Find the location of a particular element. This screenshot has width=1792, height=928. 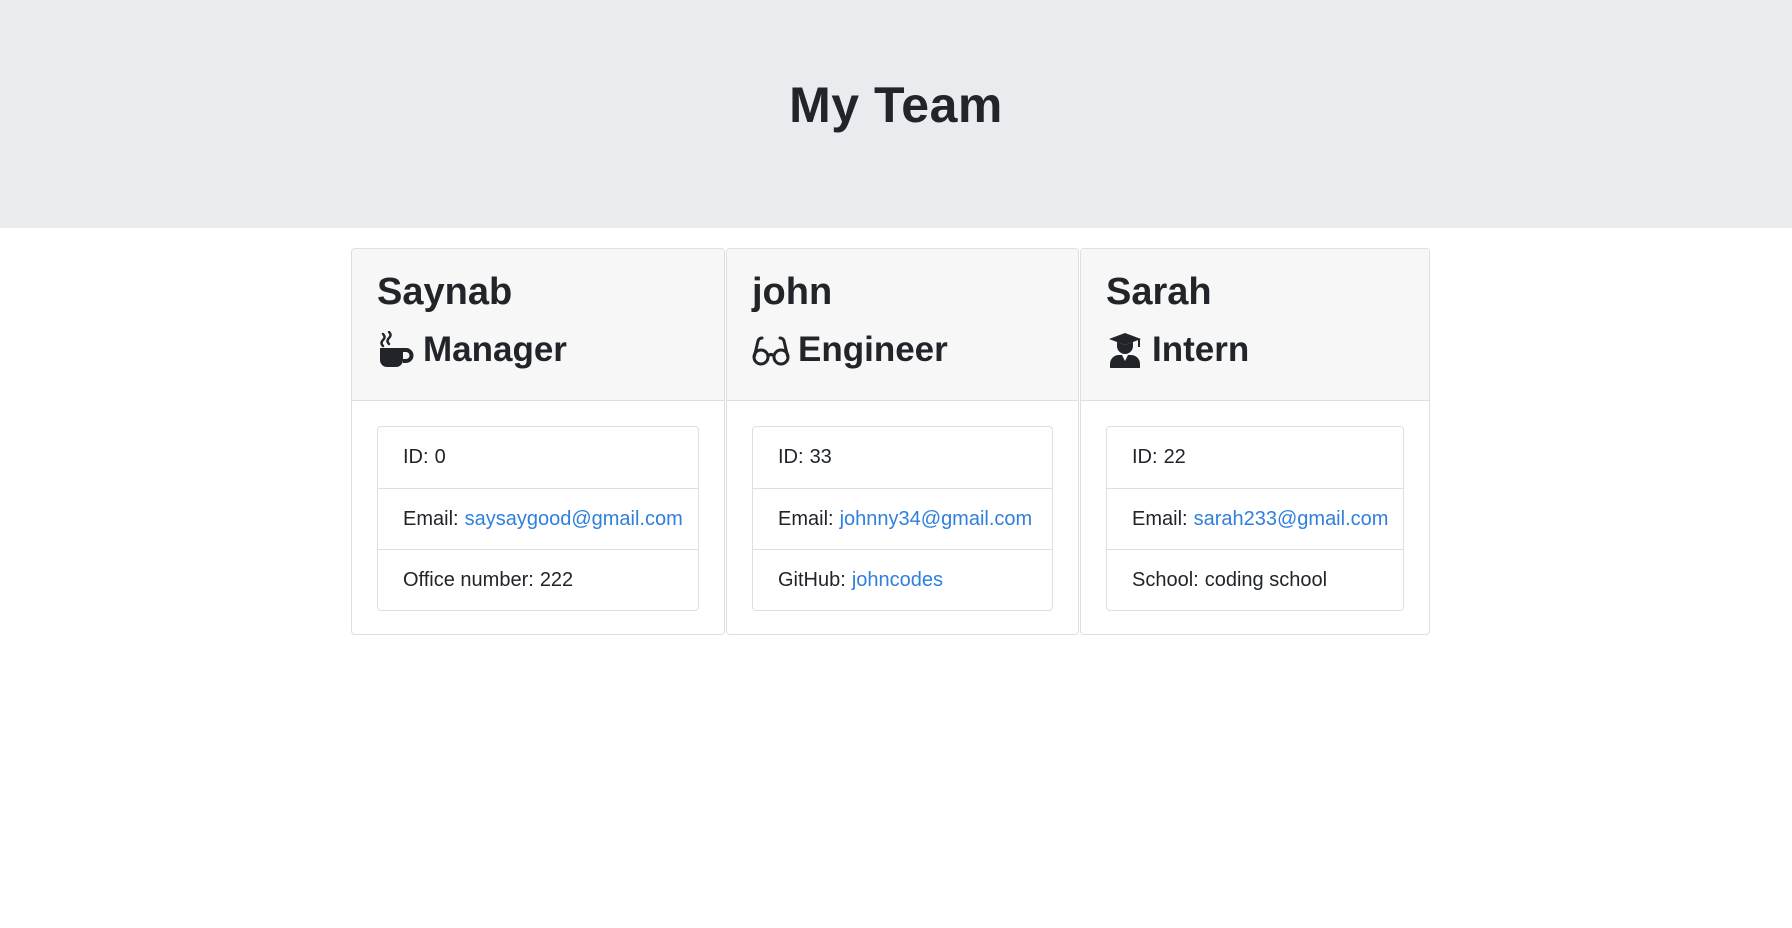

employee-id: ID: 0 is located at coordinates (538, 457).